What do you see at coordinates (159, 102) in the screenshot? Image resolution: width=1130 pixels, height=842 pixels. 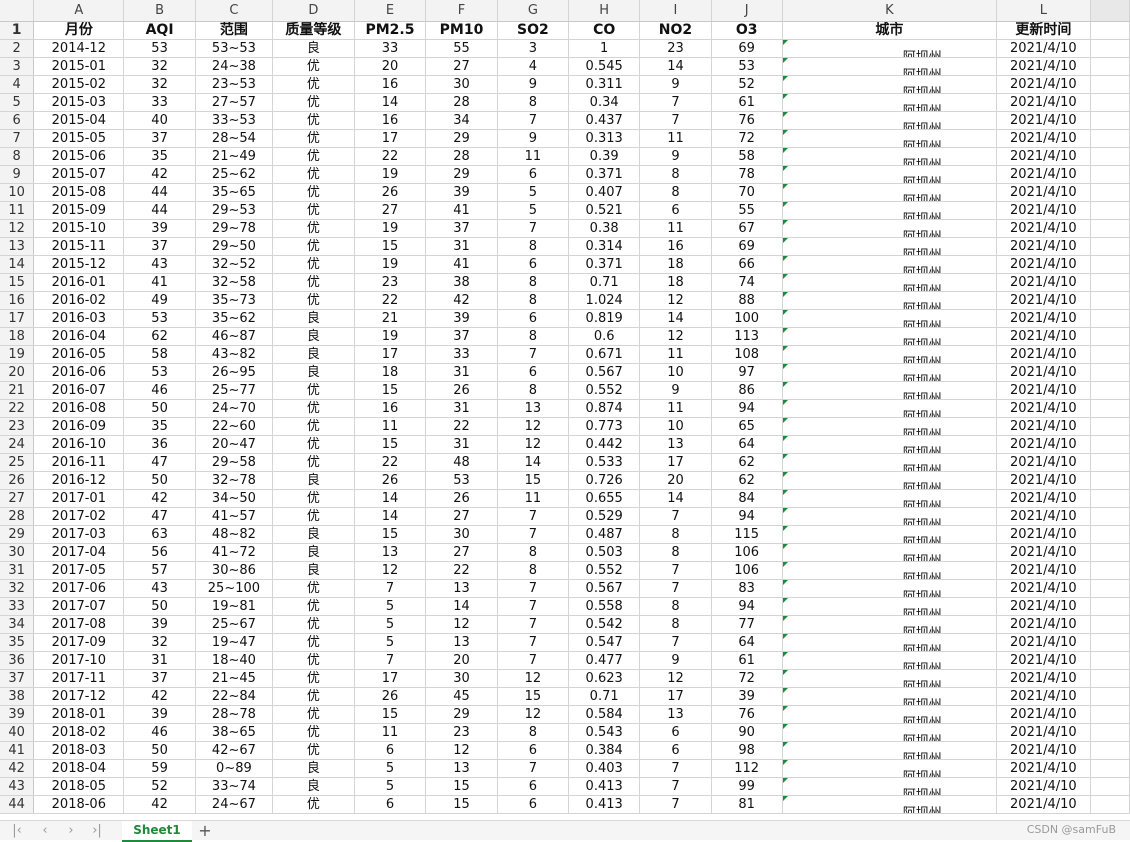 I see `cell: 33` at bounding box center [159, 102].